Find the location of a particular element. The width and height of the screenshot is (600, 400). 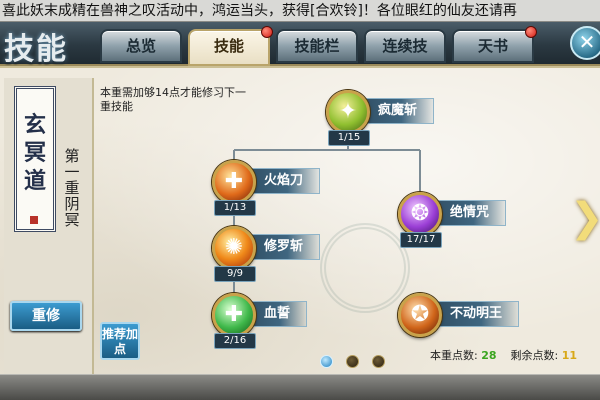

blood-oath-icon: ✚ is located at coordinates (234, 315).